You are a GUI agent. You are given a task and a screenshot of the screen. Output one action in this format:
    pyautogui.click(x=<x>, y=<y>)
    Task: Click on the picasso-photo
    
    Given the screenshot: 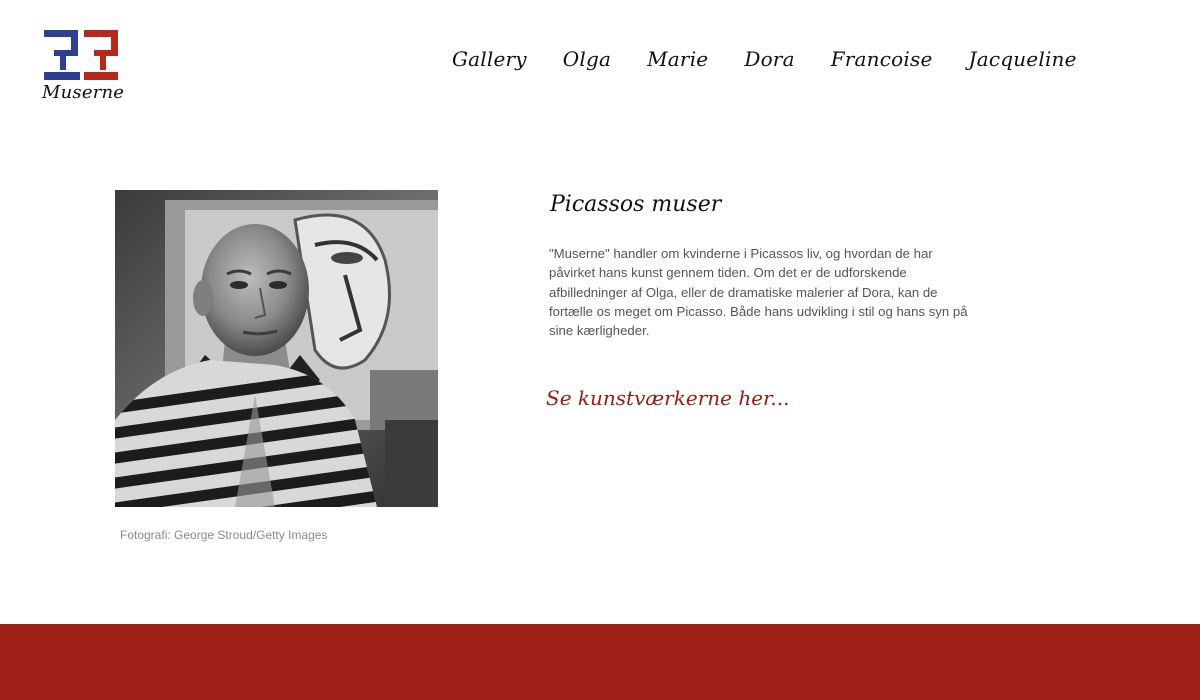 What is the action you would take?
    pyautogui.click(x=276, y=348)
    